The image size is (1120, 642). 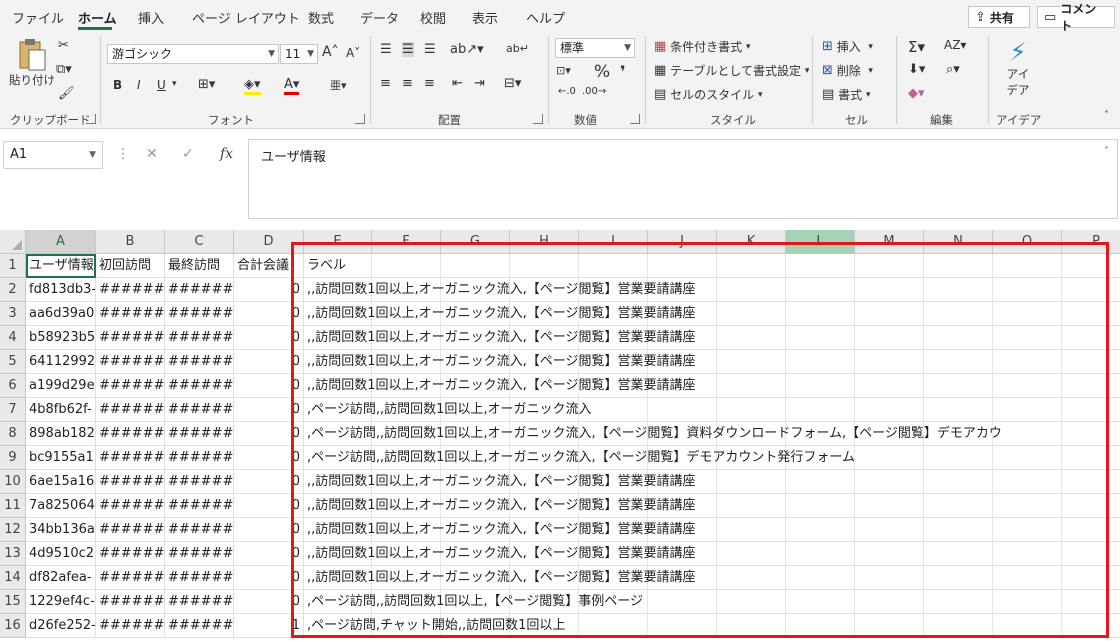 What do you see at coordinates (916, 47) in the screenshot?
I see `autosum-icon: Σ▾` at bounding box center [916, 47].